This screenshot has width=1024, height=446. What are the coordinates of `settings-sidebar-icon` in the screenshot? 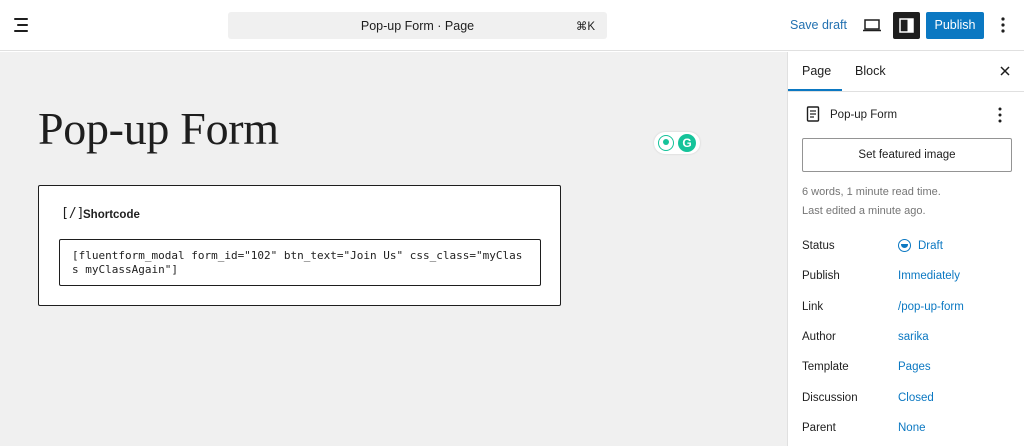 It's located at (906, 25).